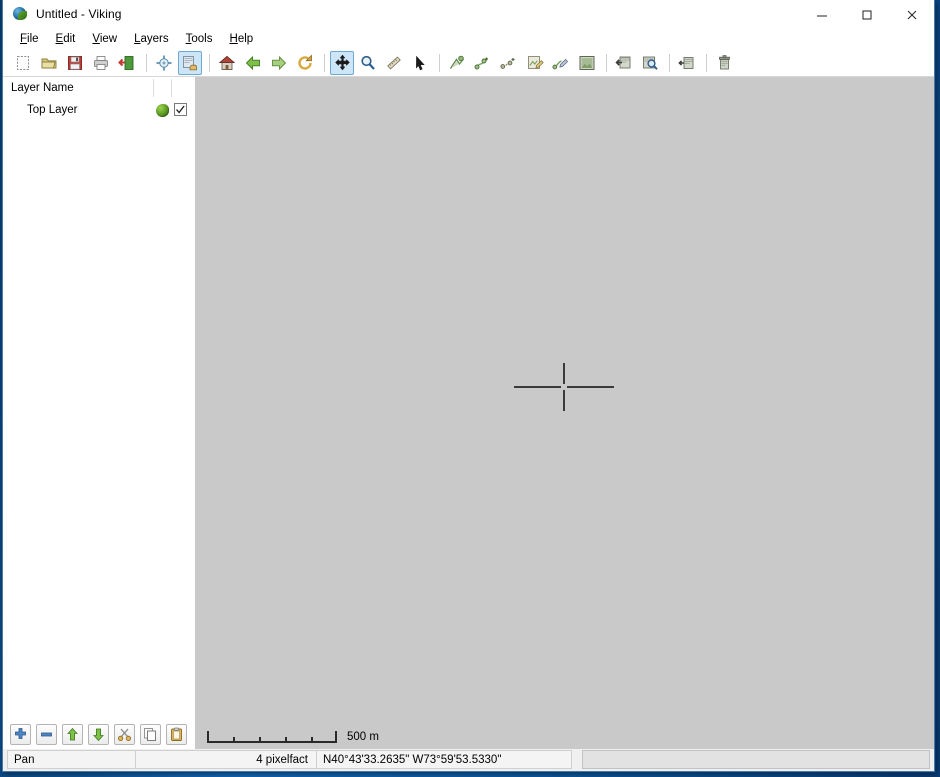 Image resolution: width=940 pixels, height=777 pixels. I want to click on main-toolbar, so click(468, 63).